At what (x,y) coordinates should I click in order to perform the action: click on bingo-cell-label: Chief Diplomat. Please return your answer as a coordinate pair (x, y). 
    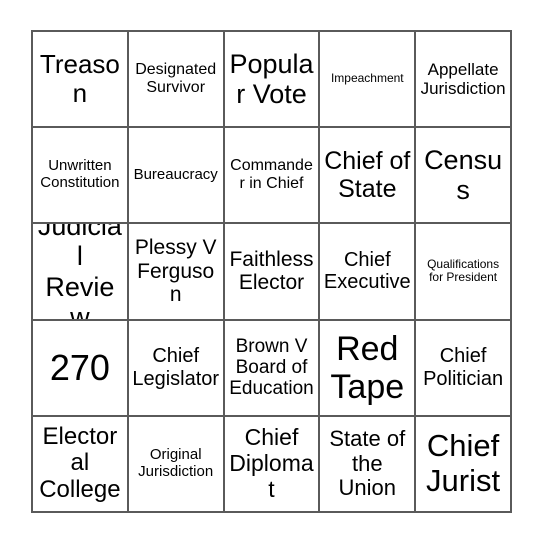
    Looking at the image, I should click on (271, 463).